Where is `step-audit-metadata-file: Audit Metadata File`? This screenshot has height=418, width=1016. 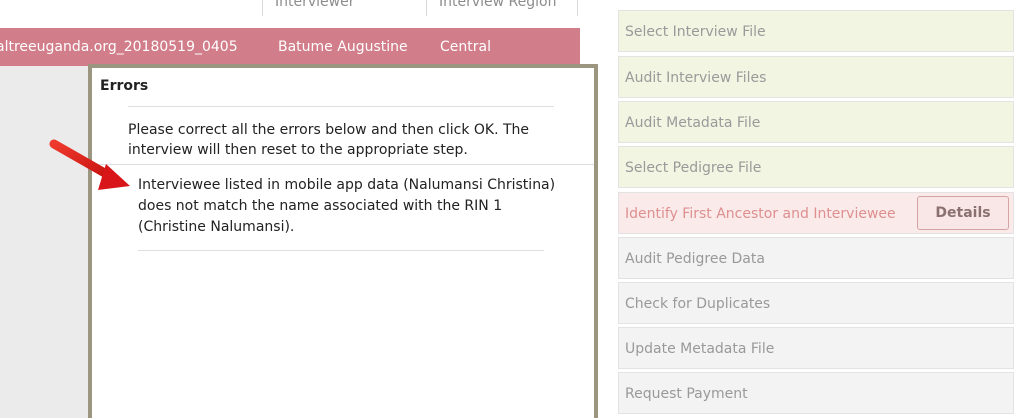
step-audit-metadata-file: Audit Metadata File is located at coordinates (816, 122).